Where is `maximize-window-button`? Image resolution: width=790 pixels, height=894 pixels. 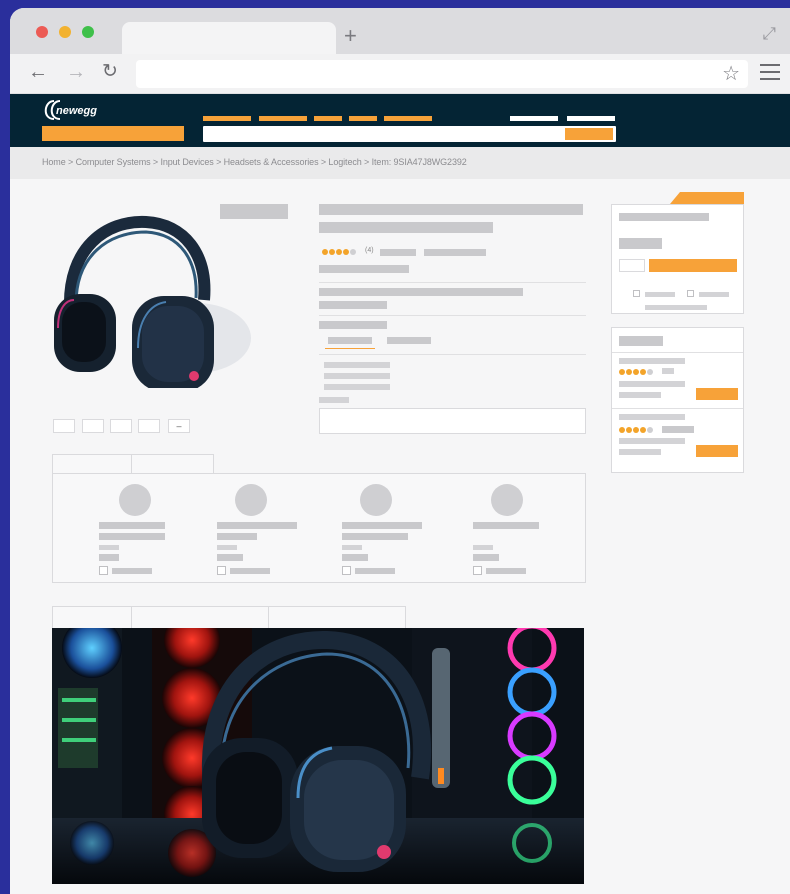 maximize-window-button is located at coordinates (88, 32).